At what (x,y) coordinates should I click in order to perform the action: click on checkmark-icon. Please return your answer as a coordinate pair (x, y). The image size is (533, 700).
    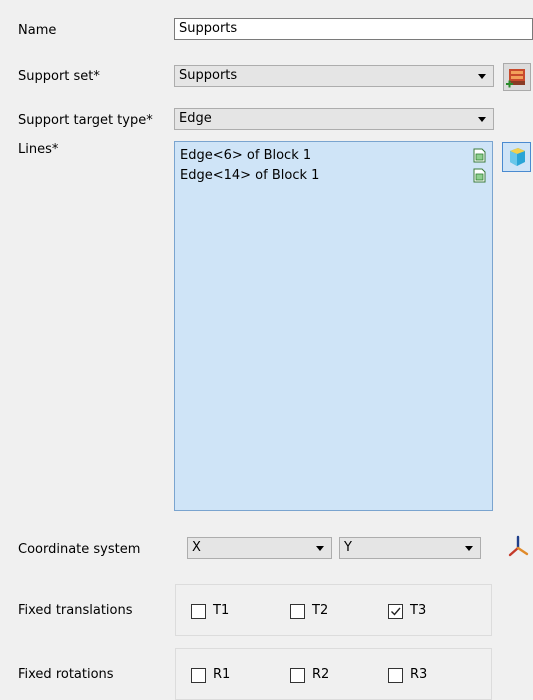
    Looking at the image, I should click on (396, 611).